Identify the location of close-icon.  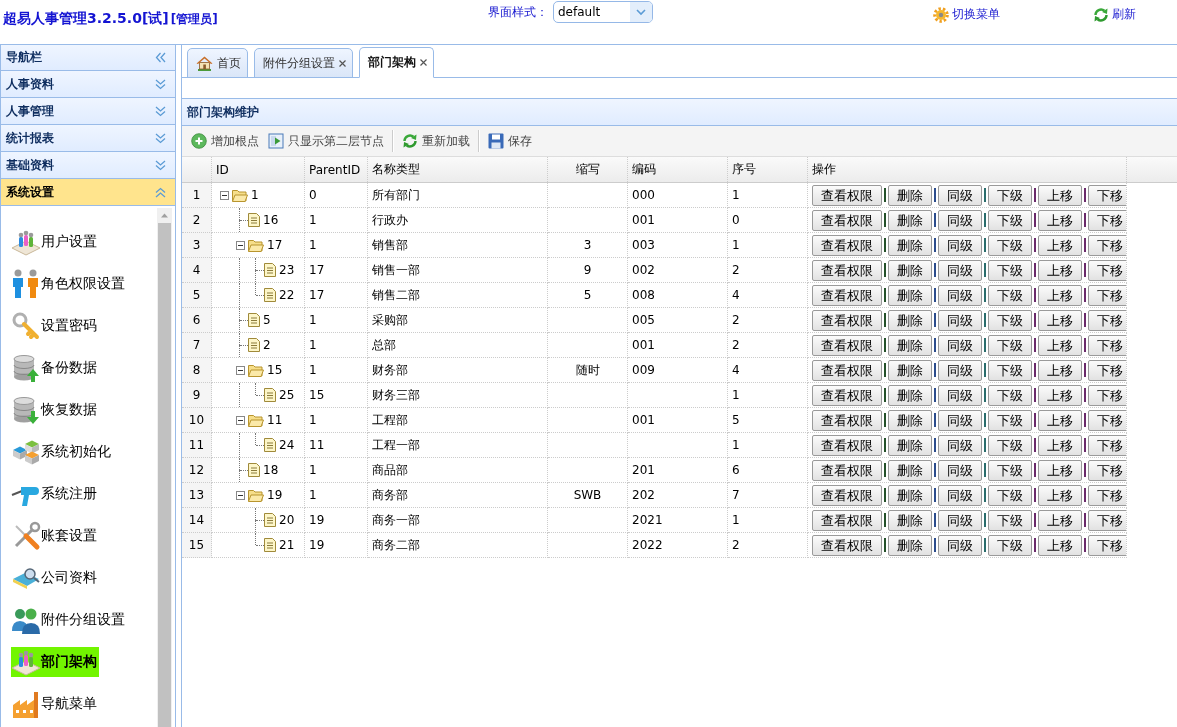
(423, 62).